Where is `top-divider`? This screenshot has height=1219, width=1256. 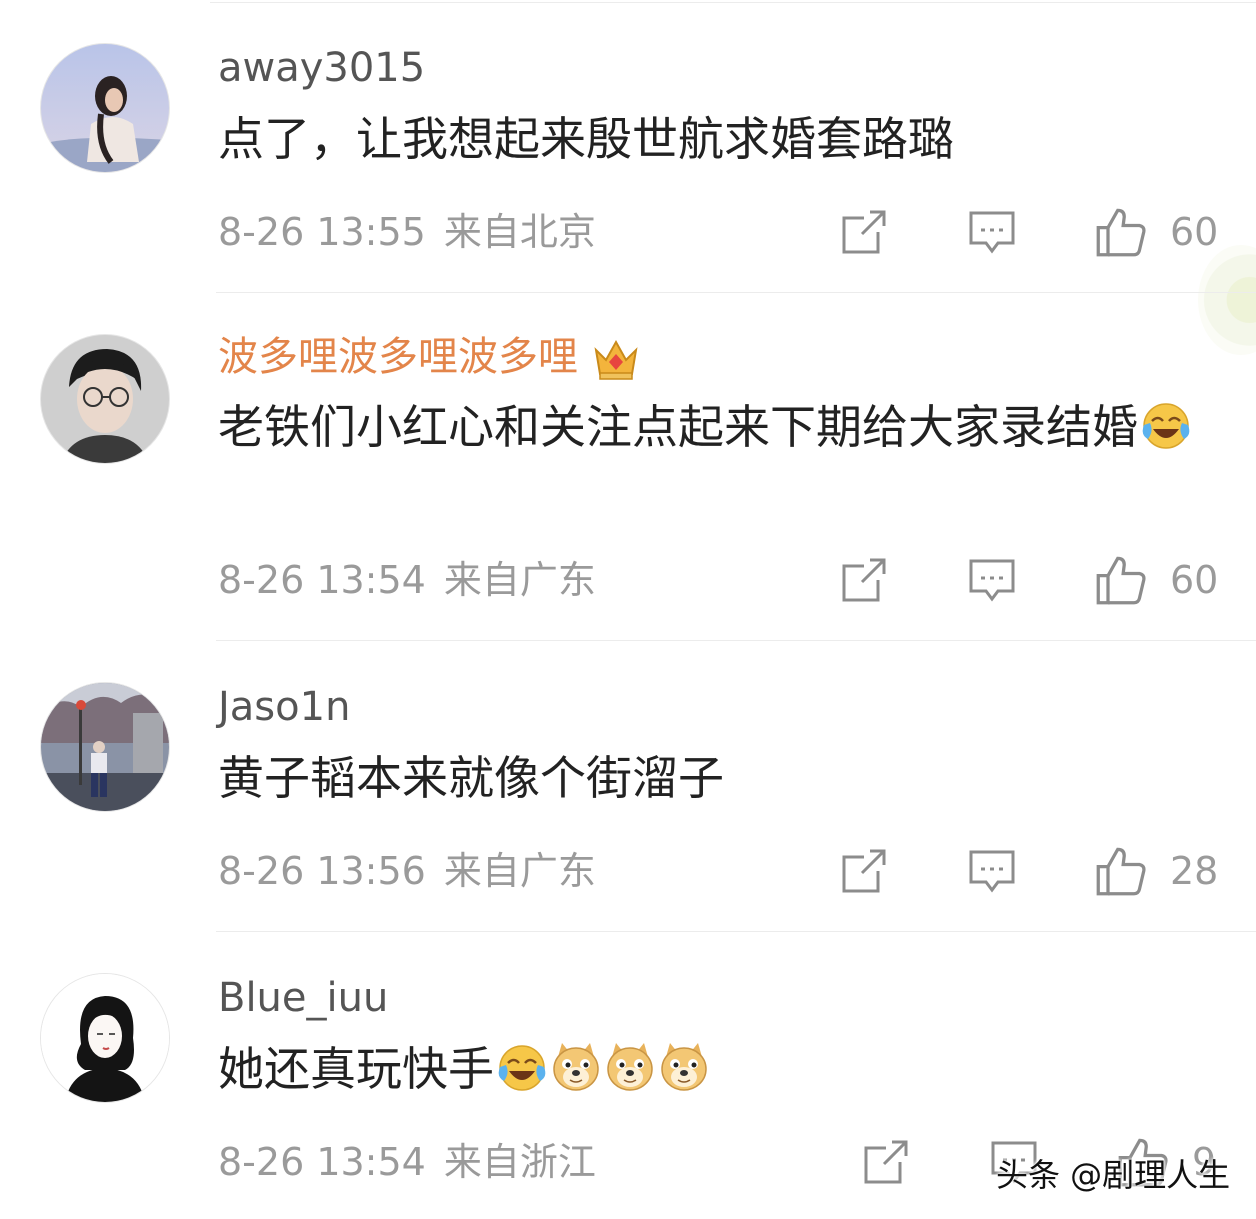 top-divider is located at coordinates (733, 2).